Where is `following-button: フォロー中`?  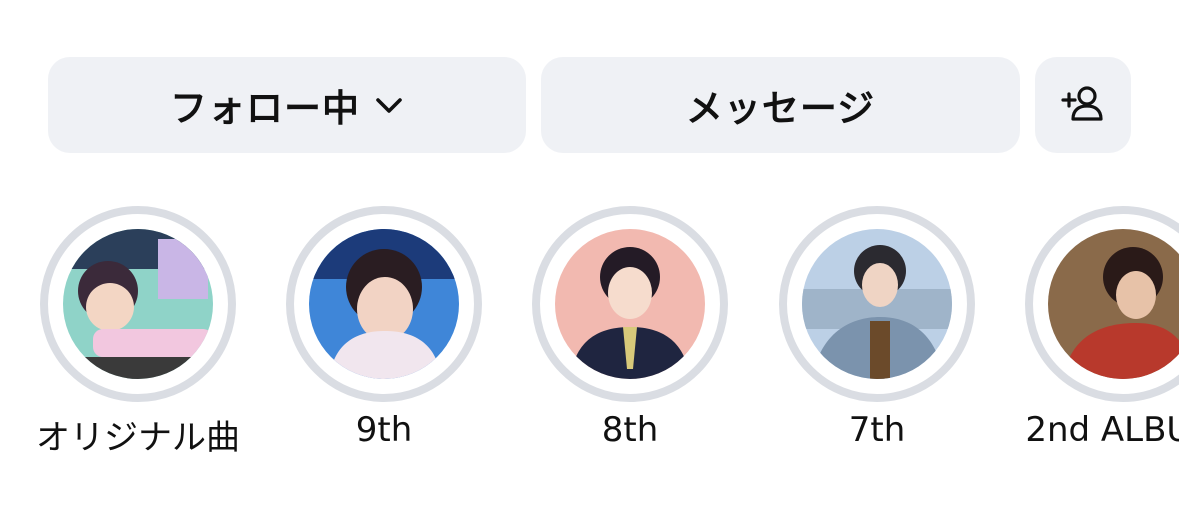
following-button: フォロー中 is located at coordinates (287, 105).